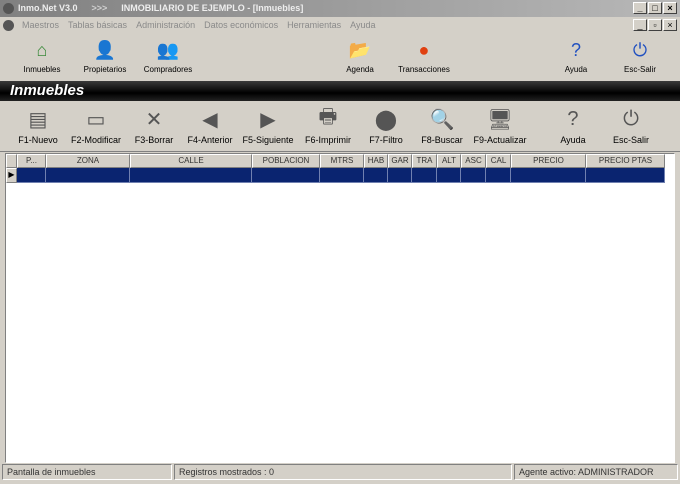  I want to click on column-header-alt: ALT, so click(449, 161).